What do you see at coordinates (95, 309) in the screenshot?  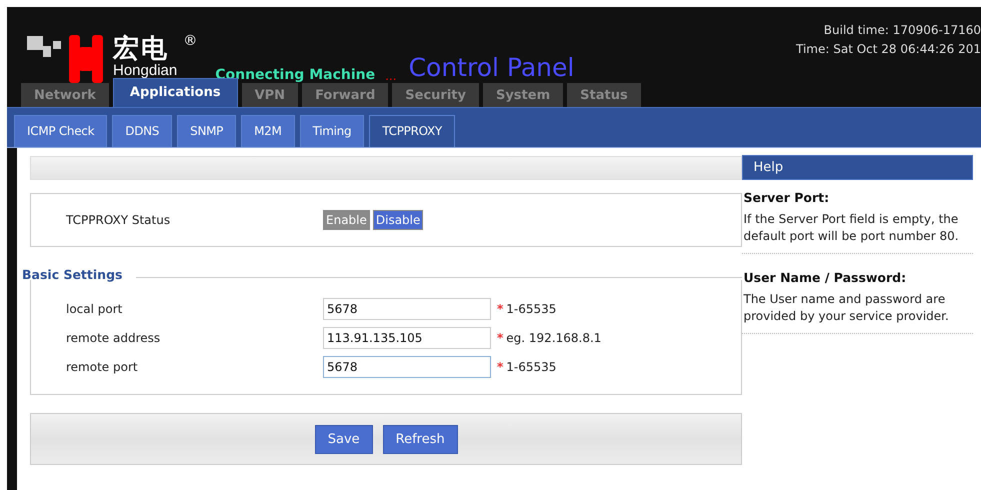 I see `field-label: local port` at bounding box center [95, 309].